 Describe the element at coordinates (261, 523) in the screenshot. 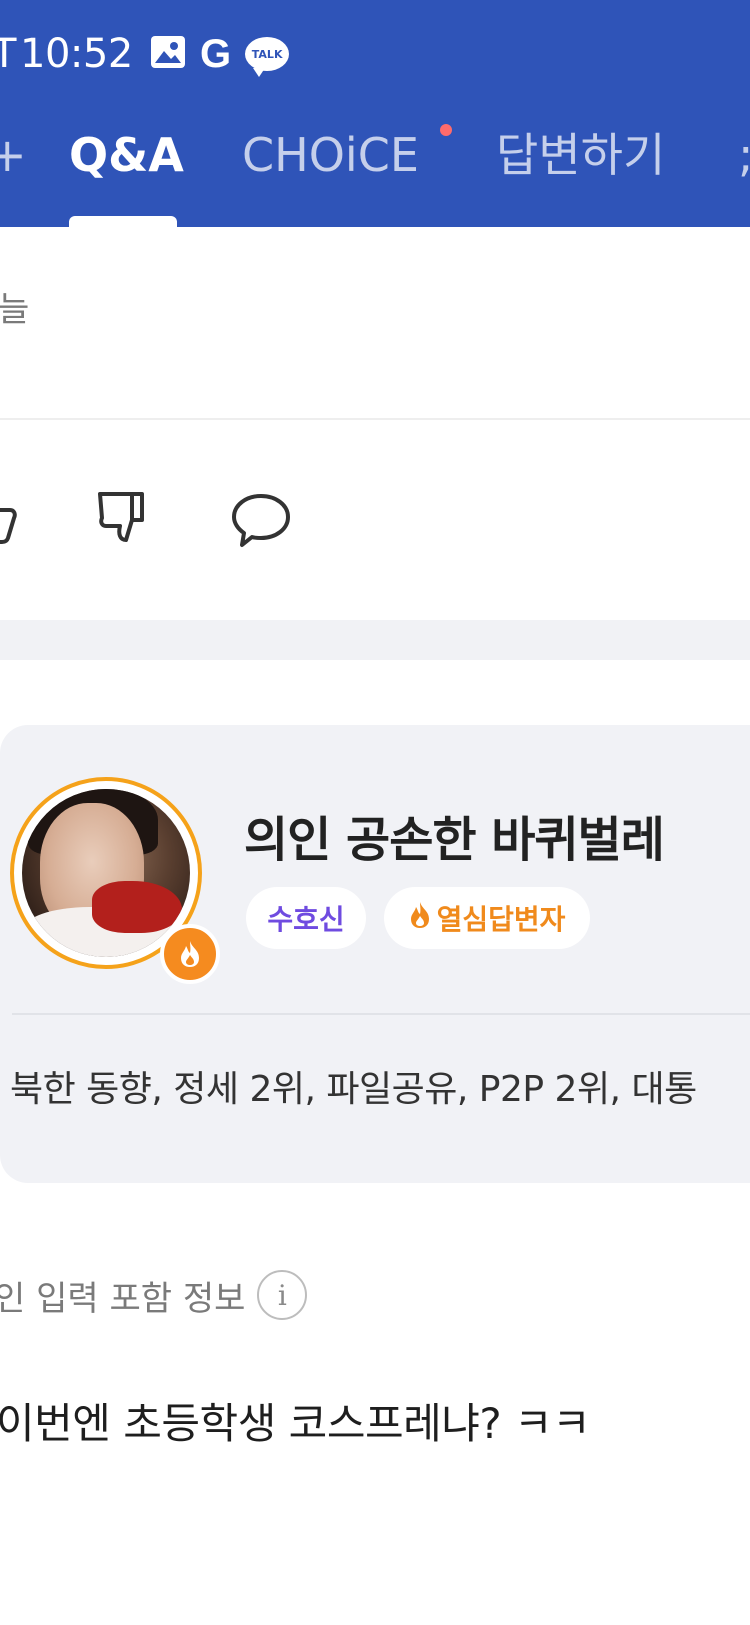

I see `comment-icon` at that location.